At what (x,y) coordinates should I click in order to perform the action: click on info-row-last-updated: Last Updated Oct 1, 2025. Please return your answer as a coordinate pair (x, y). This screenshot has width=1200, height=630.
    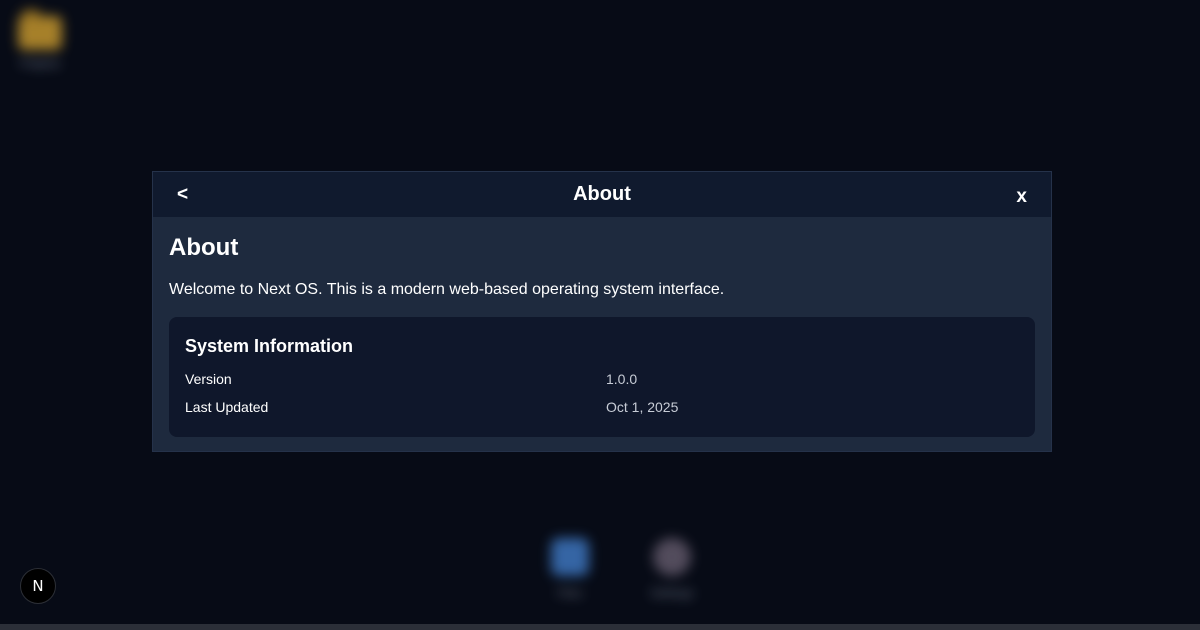
    Looking at the image, I should click on (602, 407).